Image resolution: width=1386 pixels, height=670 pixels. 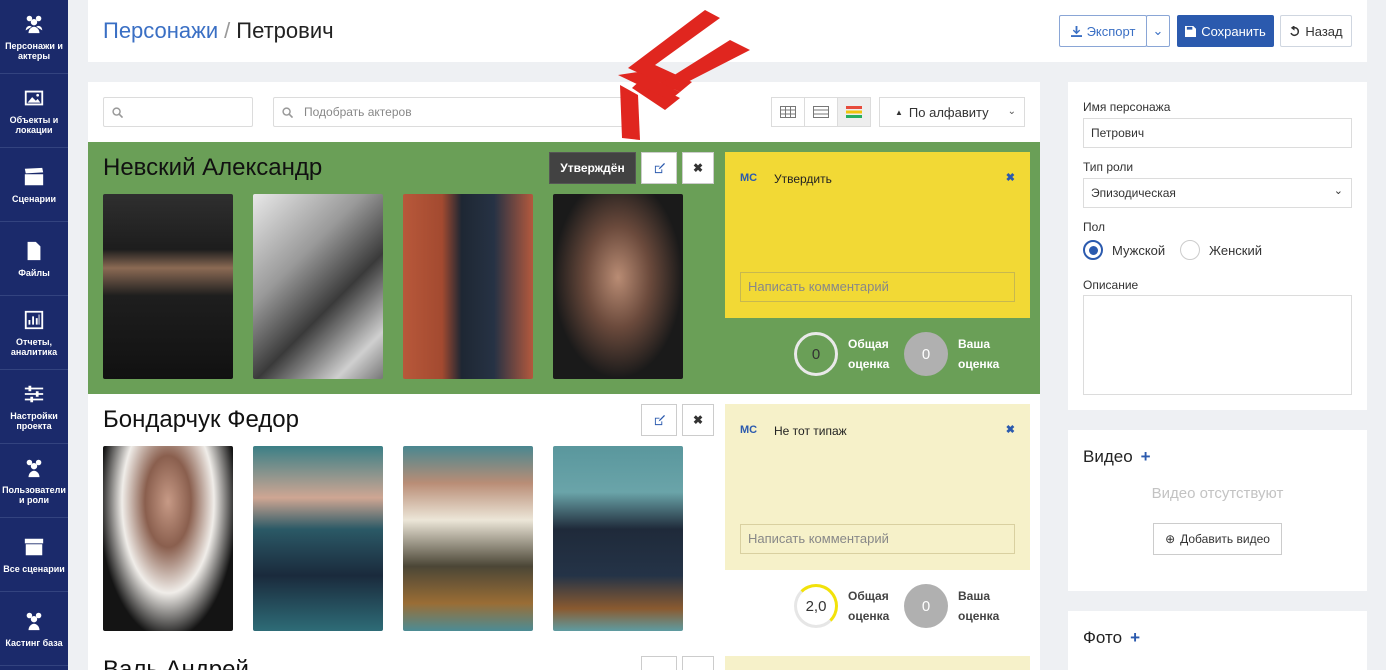 What do you see at coordinates (34, 272) in the screenshot?
I see `sidebar-item-label: Файлы` at bounding box center [34, 272].